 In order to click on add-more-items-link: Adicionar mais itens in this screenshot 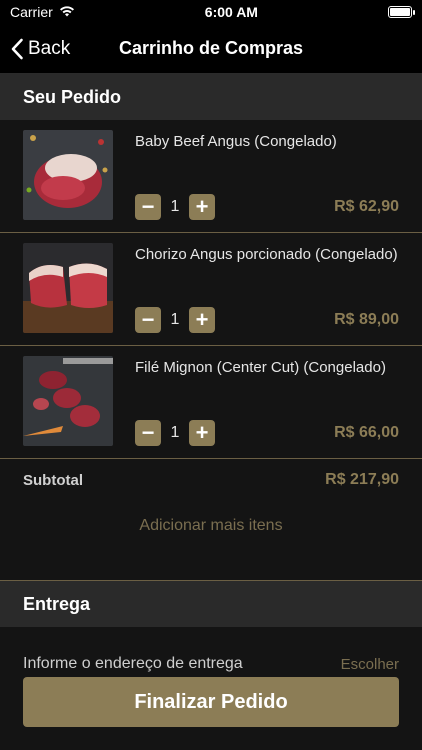, I will do `click(211, 526)`.